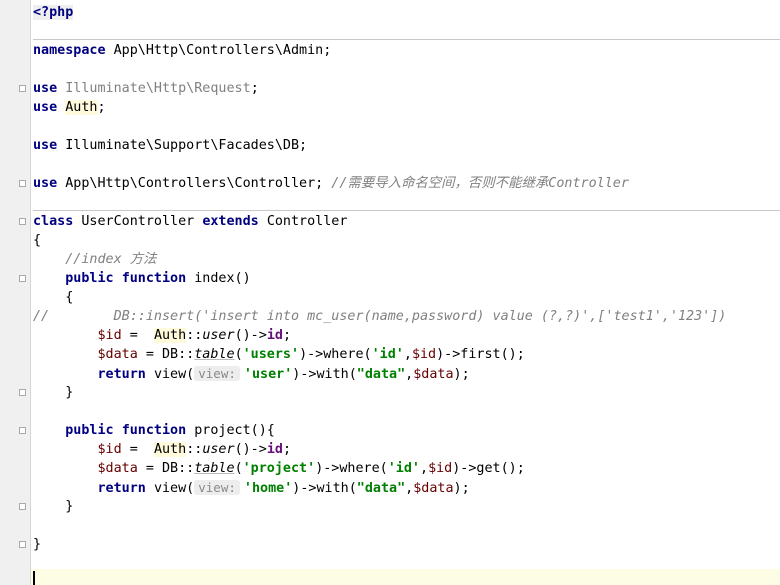  What do you see at coordinates (15, 292) in the screenshot?
I see `editor-gutter` at bounding box center [15, 292].